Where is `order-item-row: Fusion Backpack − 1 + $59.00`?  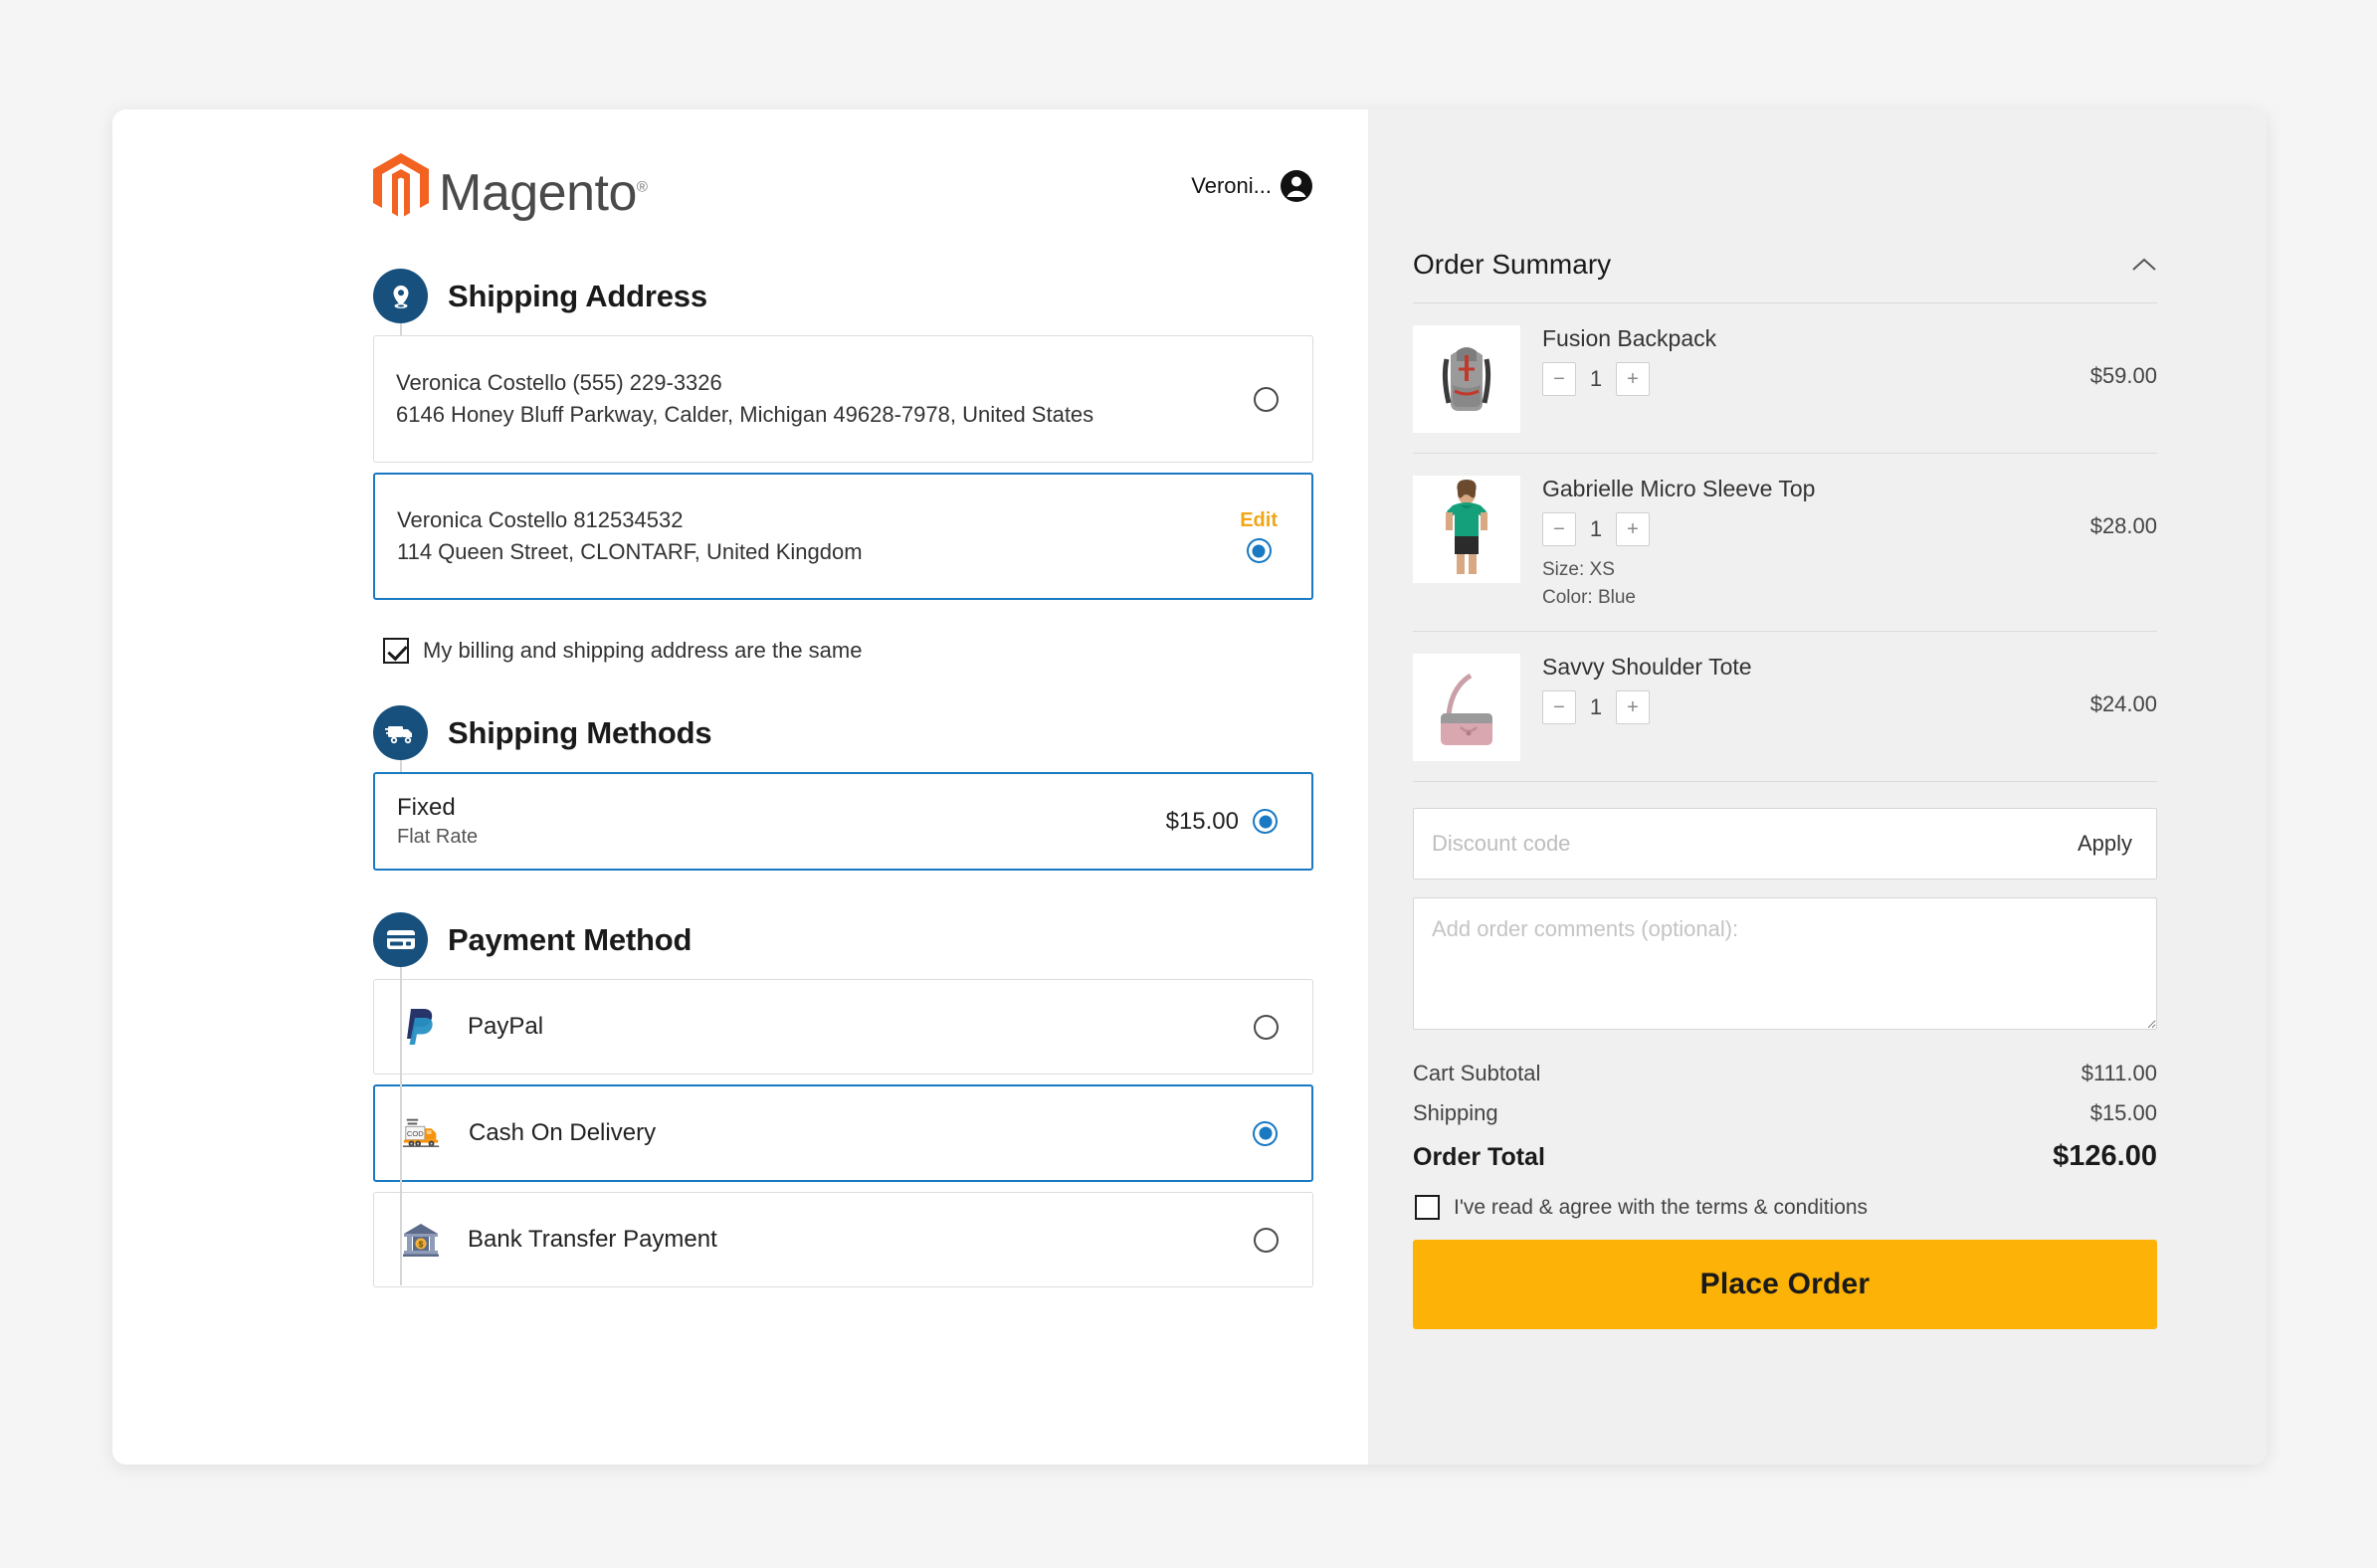
order-item-row: Fusion Backpack − 1 + $59.00 is located at coordinates (1785, 378).